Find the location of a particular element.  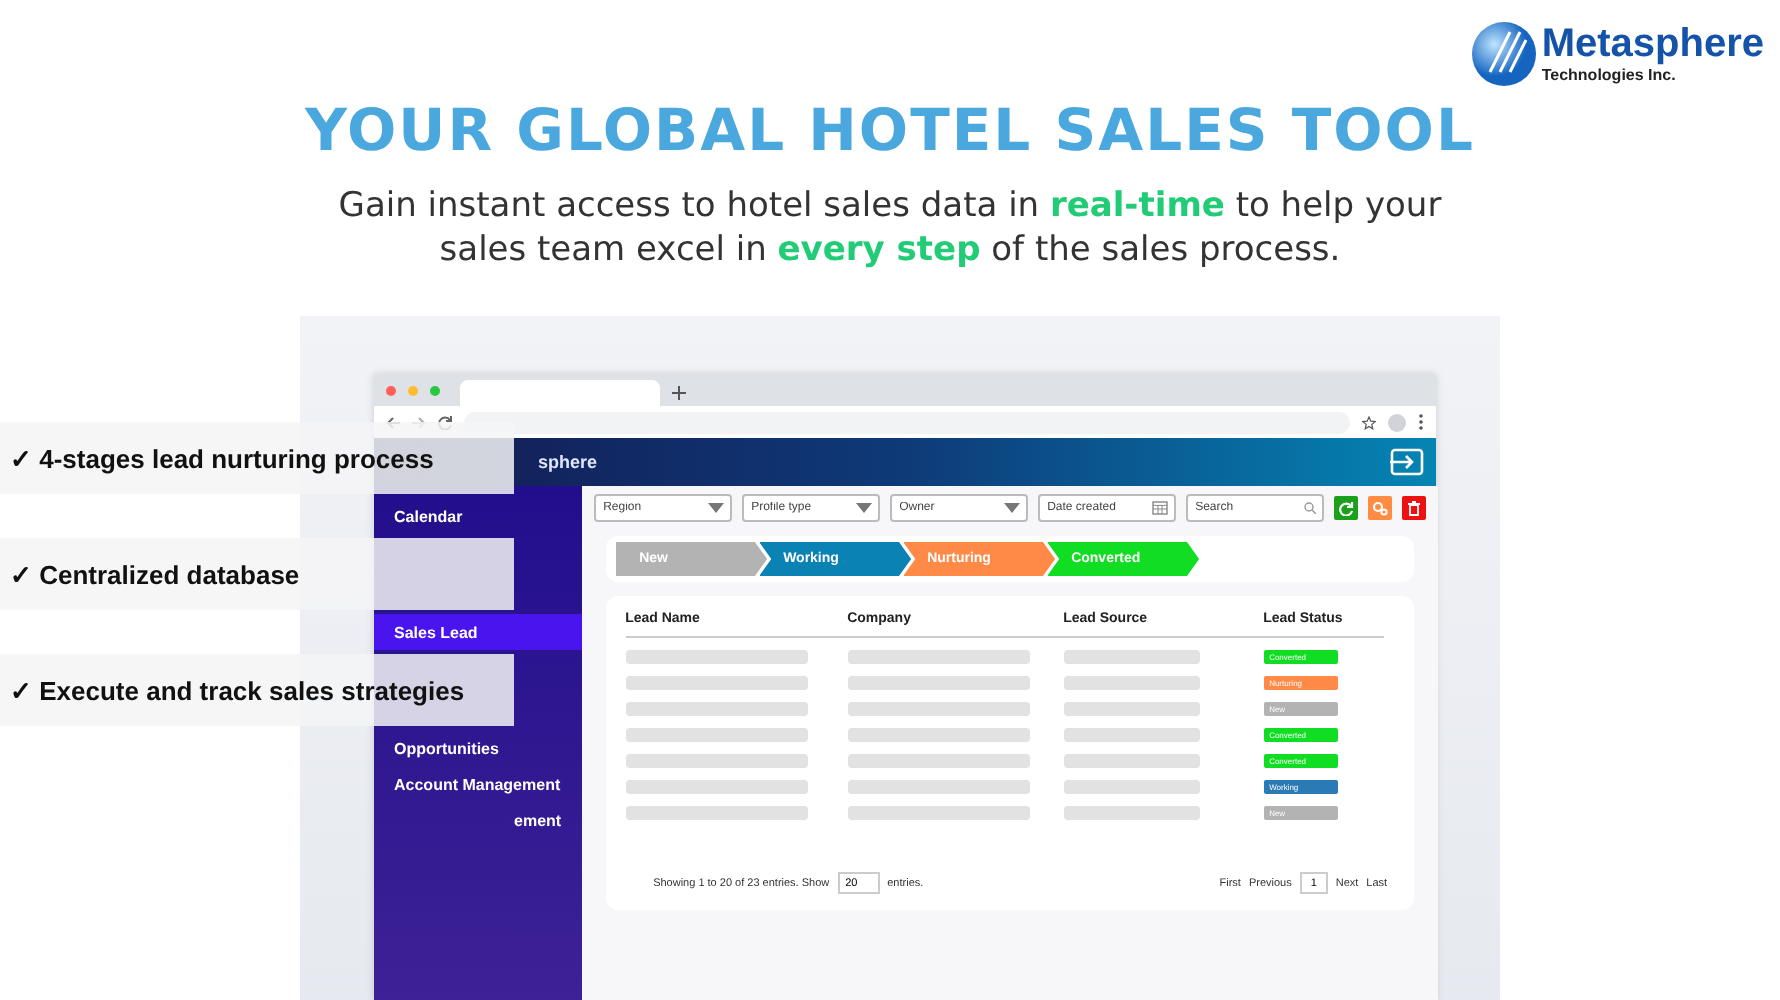

subtitle: Gain instant access to hotel sales data in real-time to help your sales team excel in every step of the sales process. is located at coordinates (890, 228).